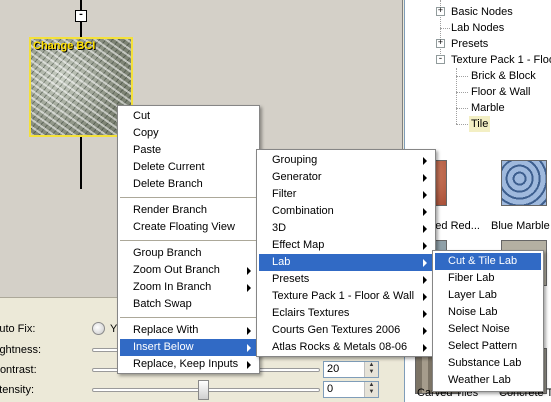  What do you see at coordinates (188, 150) in the screenshot?
I see `menu-item-paste: Paste` at bounding box center [188, 150].